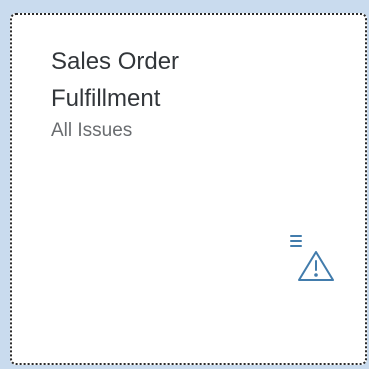 The height and width of the screenshot is (369, 369). I want to click on tile-title-line2: Fulfillment, so click(106, 99).